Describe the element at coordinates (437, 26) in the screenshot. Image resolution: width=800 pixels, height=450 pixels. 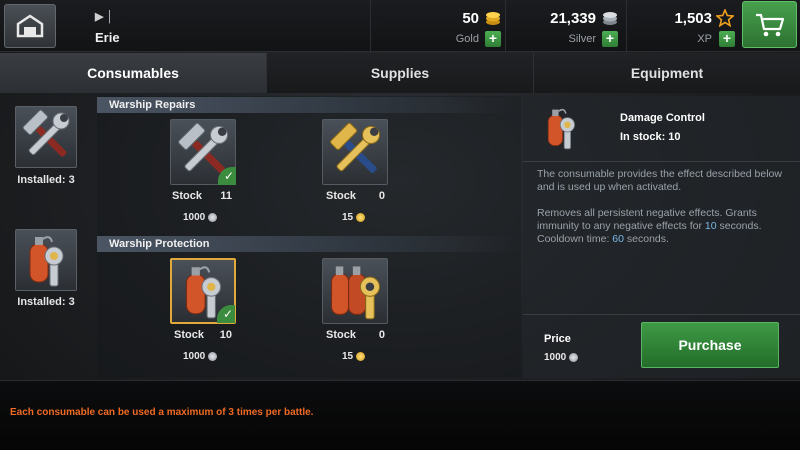
I see `gold-balance: 50 Gold +` at that location.